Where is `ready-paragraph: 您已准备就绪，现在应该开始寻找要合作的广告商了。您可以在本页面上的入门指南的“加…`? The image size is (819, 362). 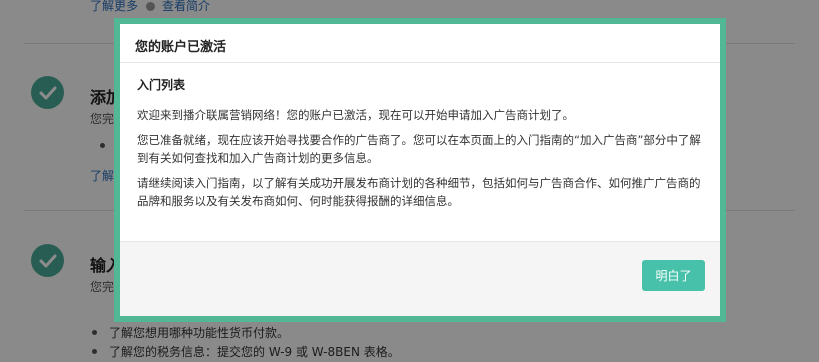 ready-paragraph: 您已准备就绪，现在应该开始寻找要合作的广告商了。您可以在本页面上的入门指南的“加… is located at coordinates (419, 149).